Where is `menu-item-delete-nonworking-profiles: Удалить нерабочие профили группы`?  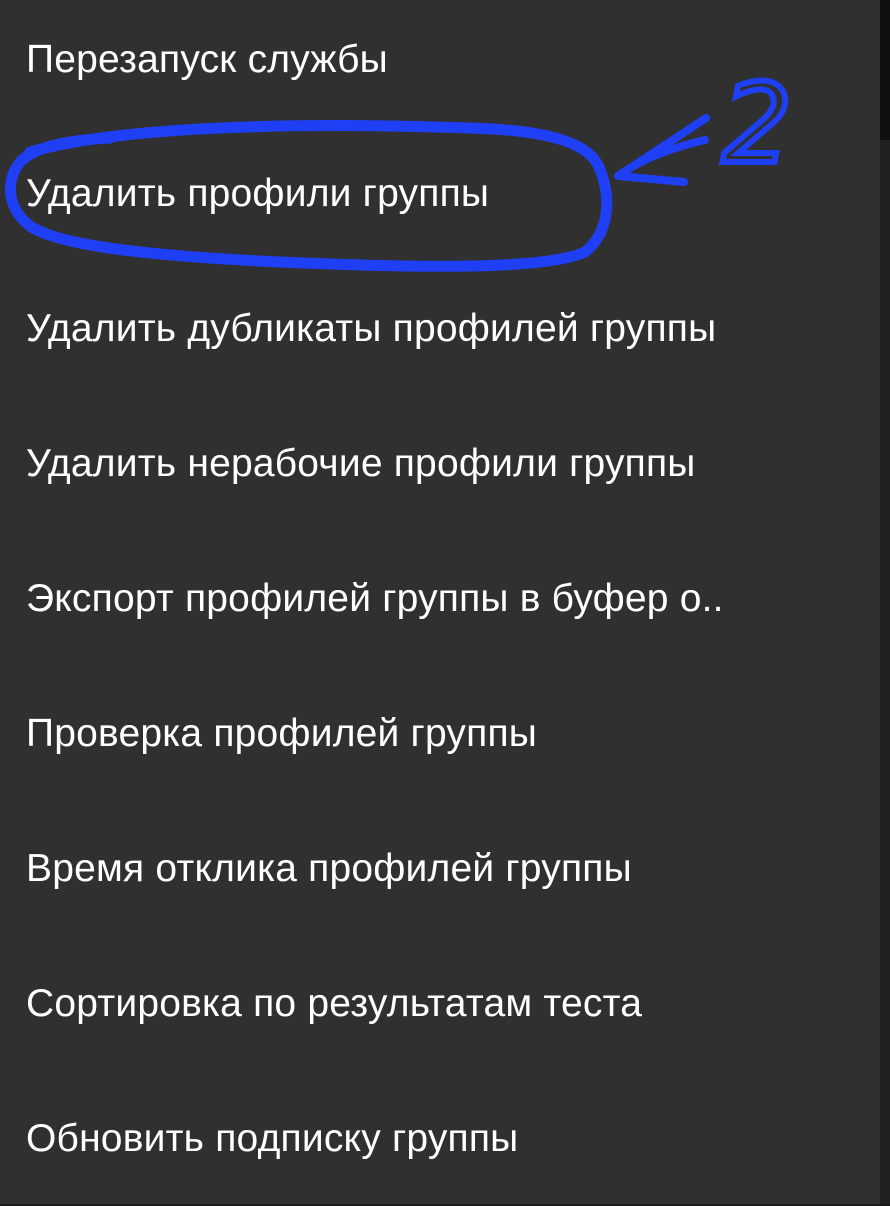
menu-item-delete-nonworking-profiles: Удалить нерабочие профили группы is located at coordinates (440, 463).